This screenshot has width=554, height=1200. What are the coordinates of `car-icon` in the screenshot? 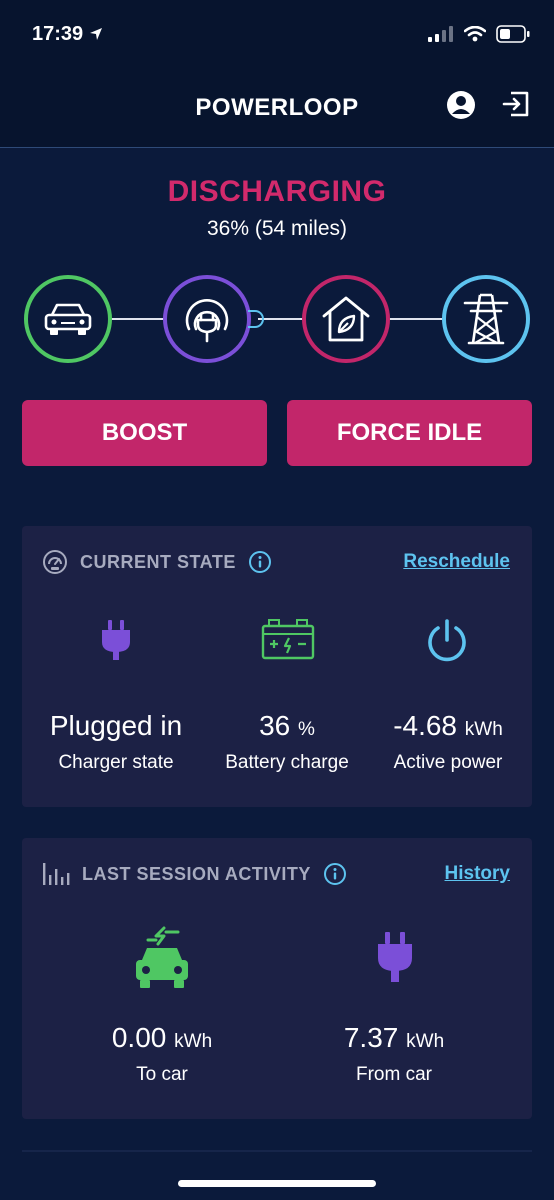 It's located at (68, 319).